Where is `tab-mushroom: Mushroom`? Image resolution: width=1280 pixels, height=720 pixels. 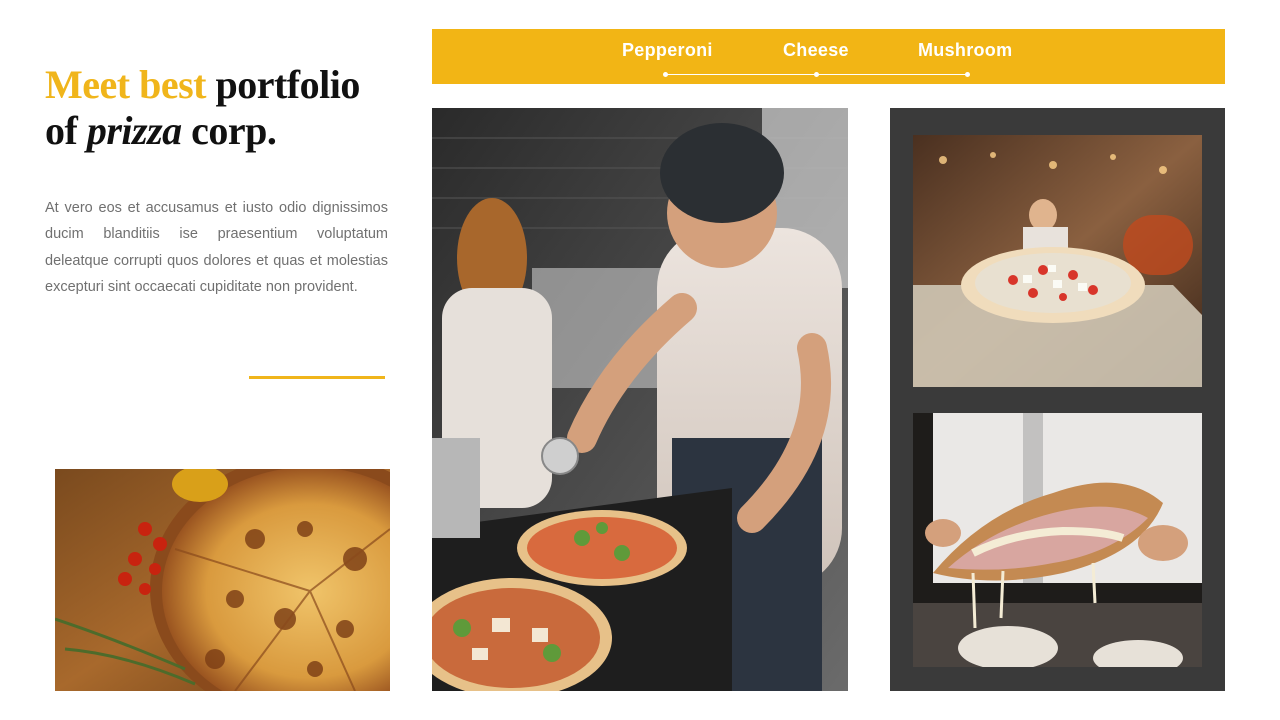 tab-mushroom: Mushroom is located at coordinates (965, 50).